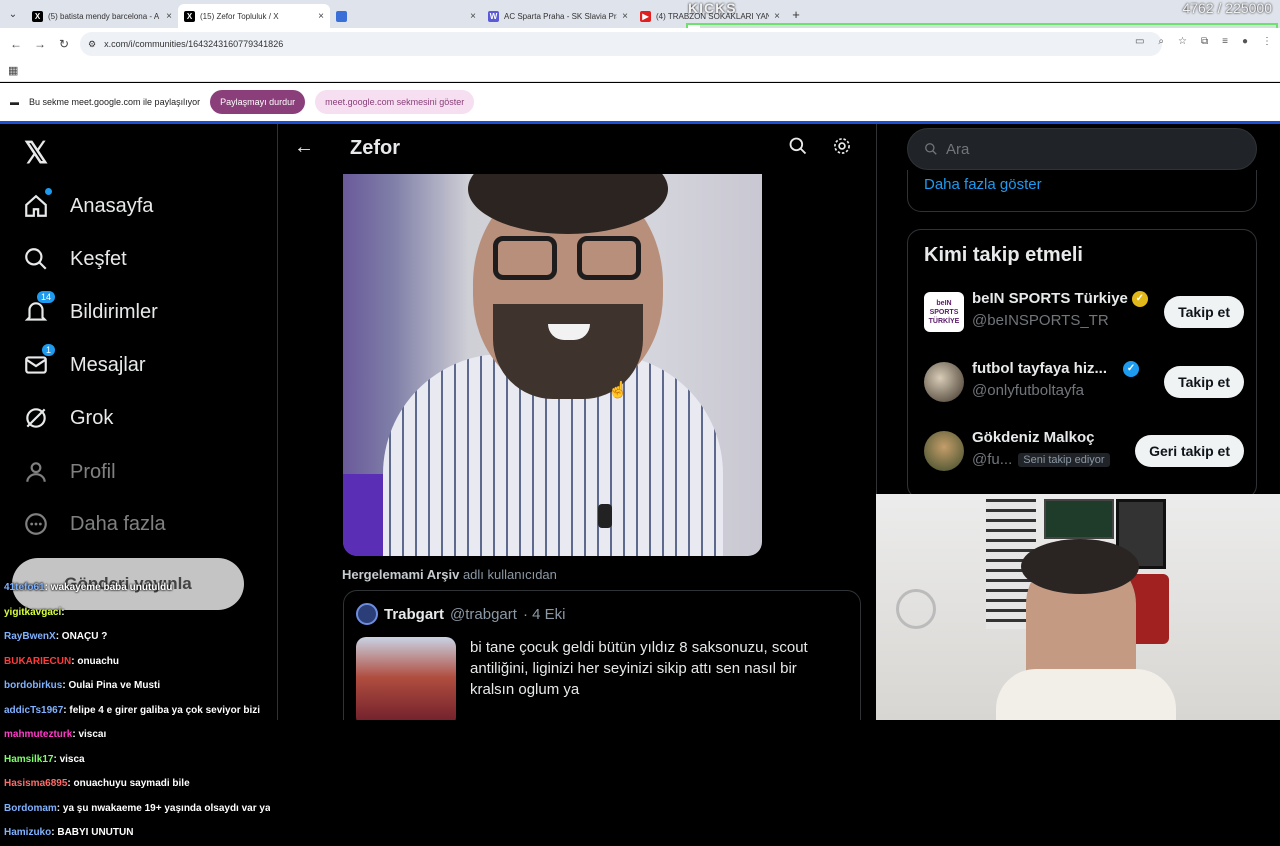 The width and height of the screenshot is (1280, 846). Describe the element at coordinates (40, 44) in the screenshot. I see `forward-arrow-icon: →` at that location.